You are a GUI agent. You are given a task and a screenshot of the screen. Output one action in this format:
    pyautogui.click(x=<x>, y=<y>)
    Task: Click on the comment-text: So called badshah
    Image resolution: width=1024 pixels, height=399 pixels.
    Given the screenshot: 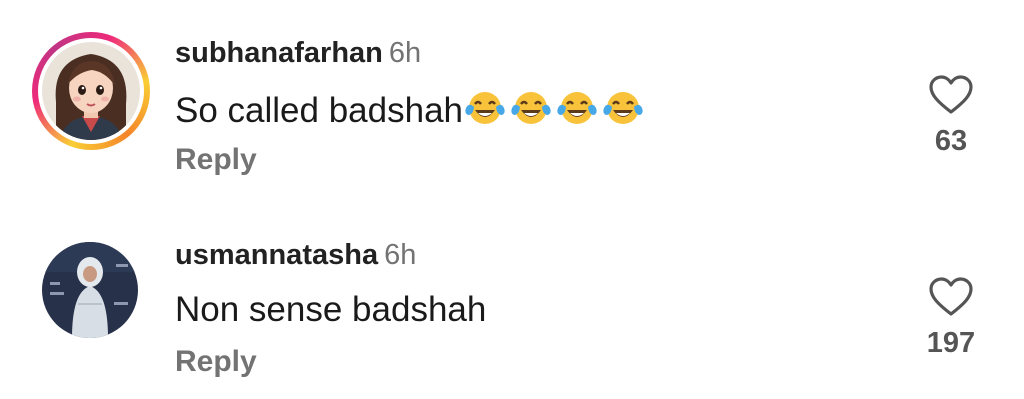 What is the action you would take?
    pyautogui.click(x=411, y=112)
    